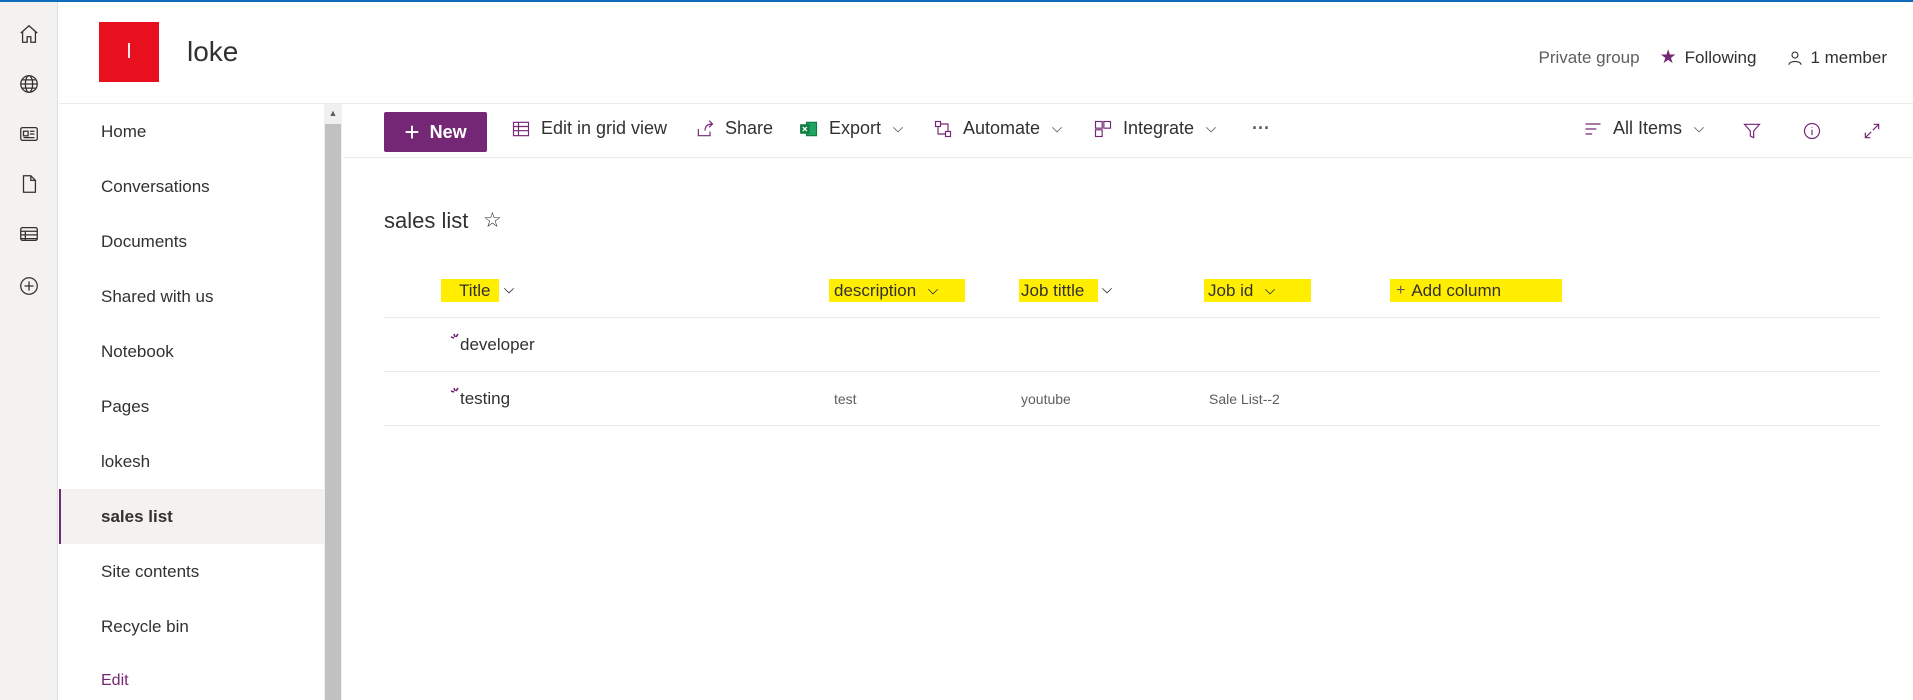  I want to click on favorite-star-icon: ☆, so click(492, 220).